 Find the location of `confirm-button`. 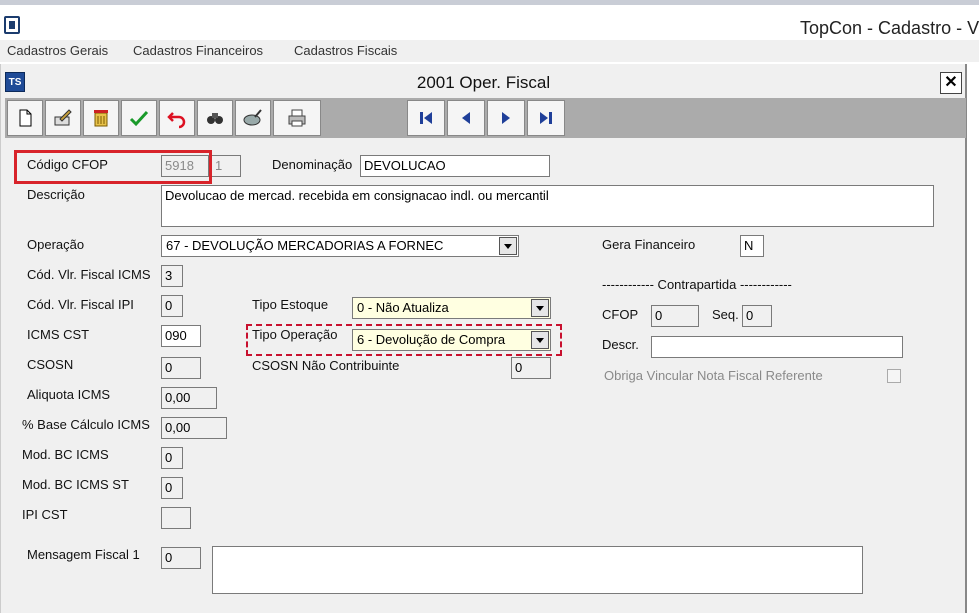

confirm-button is located at coordinates (139, 118).